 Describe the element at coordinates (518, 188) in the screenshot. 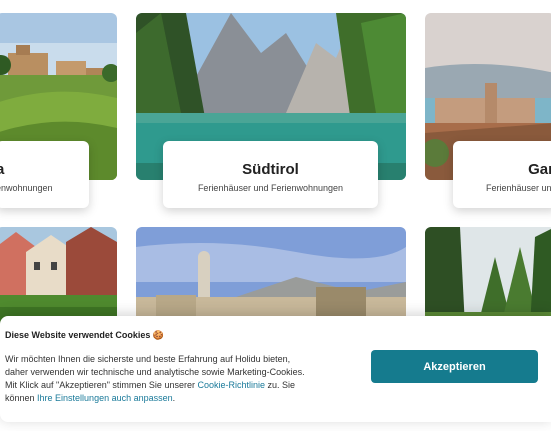

I see `destination-subtitle: Ferienhäuser und` at that location.